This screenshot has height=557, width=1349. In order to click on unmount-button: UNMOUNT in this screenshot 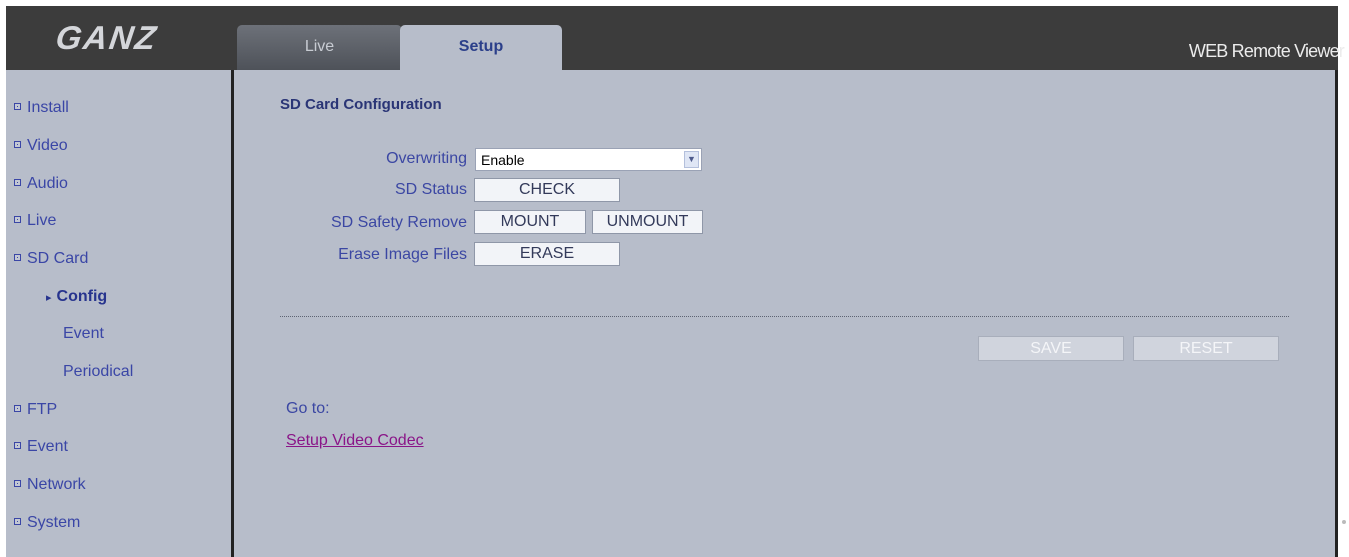, I will do `click(647, 222)`.